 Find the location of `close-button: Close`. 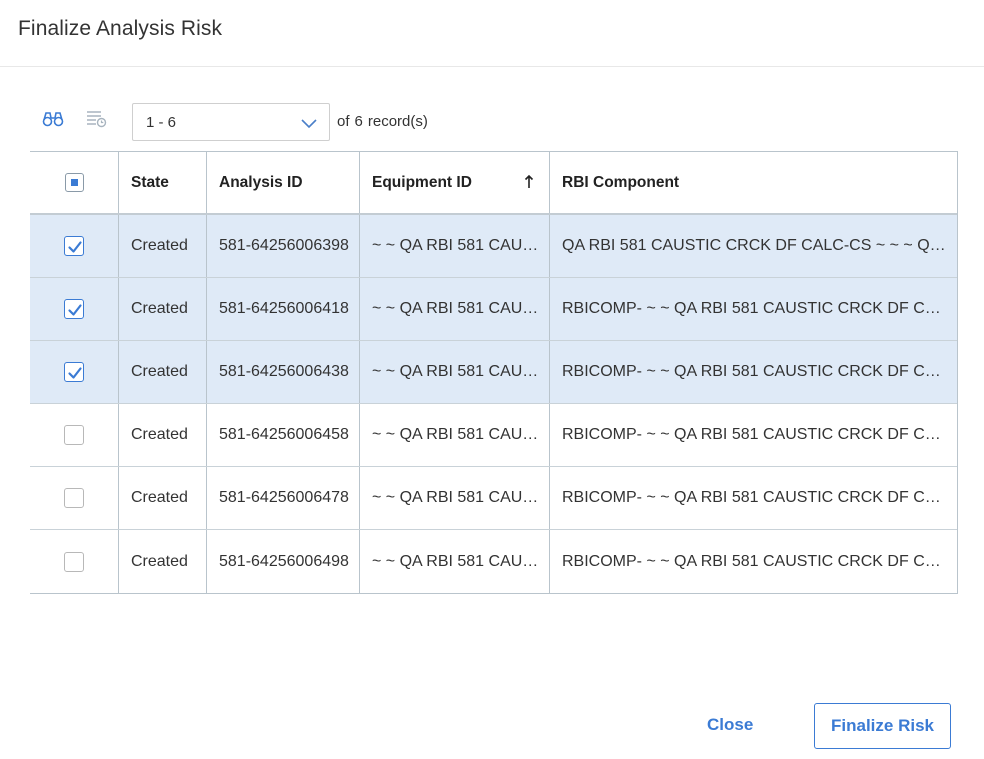

close-button: Close is located at coordinates (730, 725).